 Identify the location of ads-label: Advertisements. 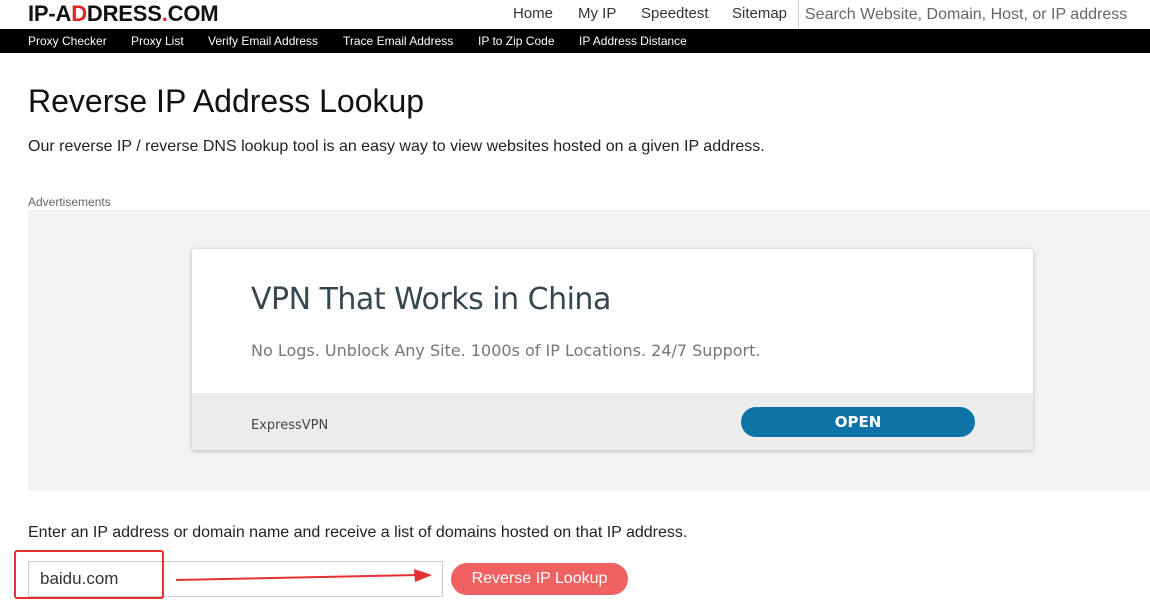
(69, 202).